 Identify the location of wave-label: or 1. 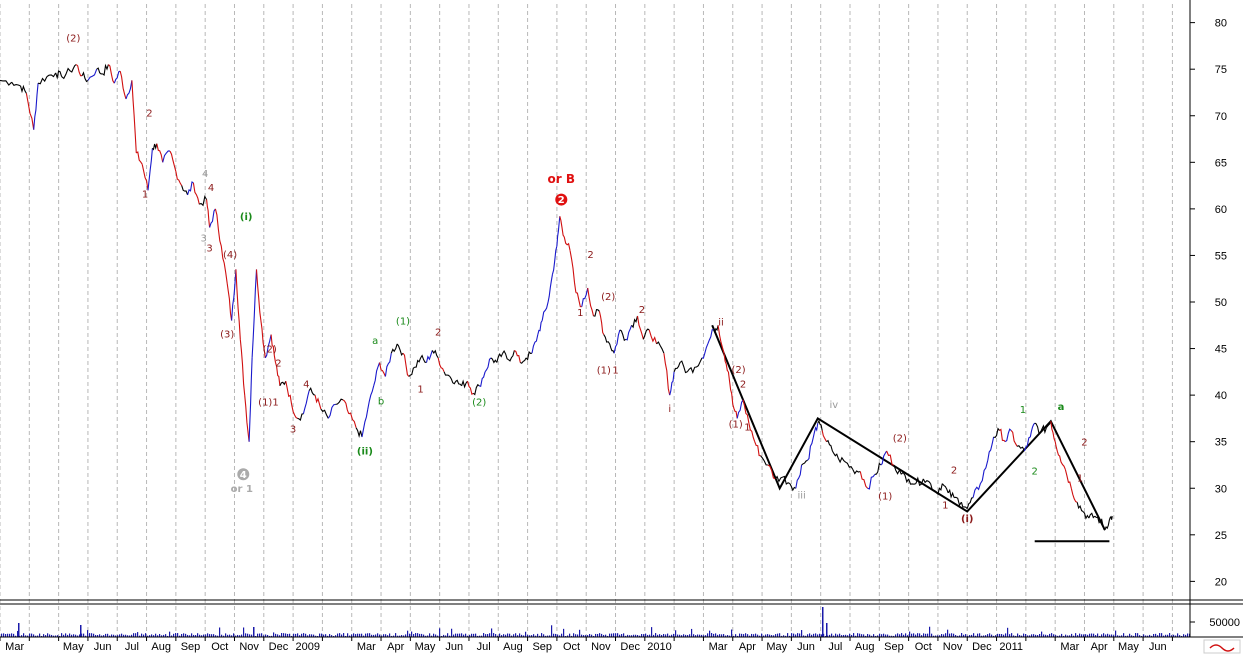
(242, 489).